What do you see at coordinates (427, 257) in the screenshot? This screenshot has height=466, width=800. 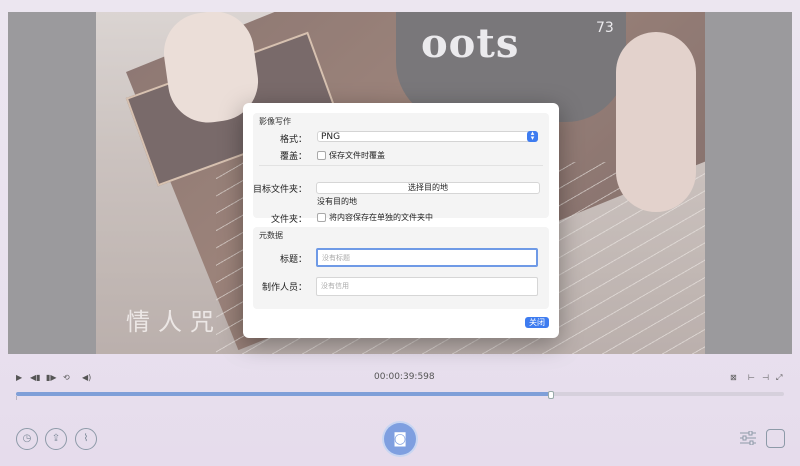 I see `title-input: 没有标题` at bounding box center [427, 257].